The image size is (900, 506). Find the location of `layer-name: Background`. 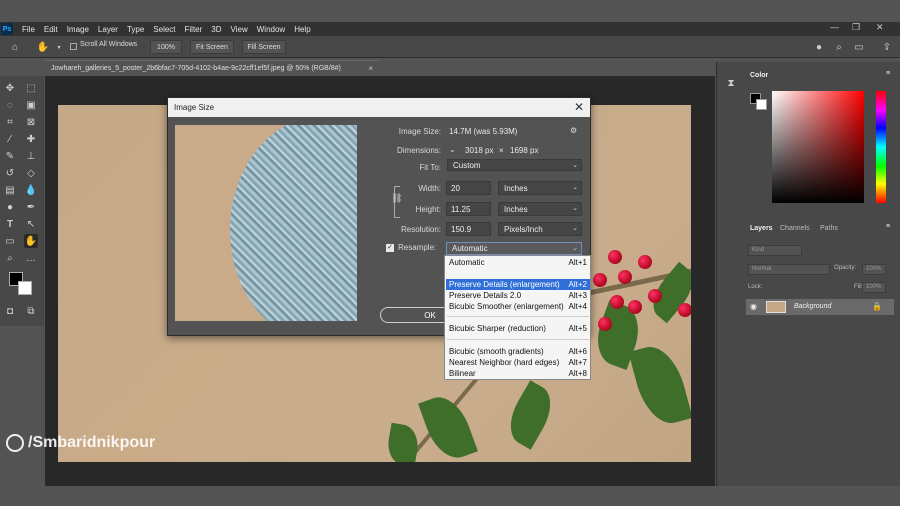

layer-name: Background is located at coordinates (813, 306).